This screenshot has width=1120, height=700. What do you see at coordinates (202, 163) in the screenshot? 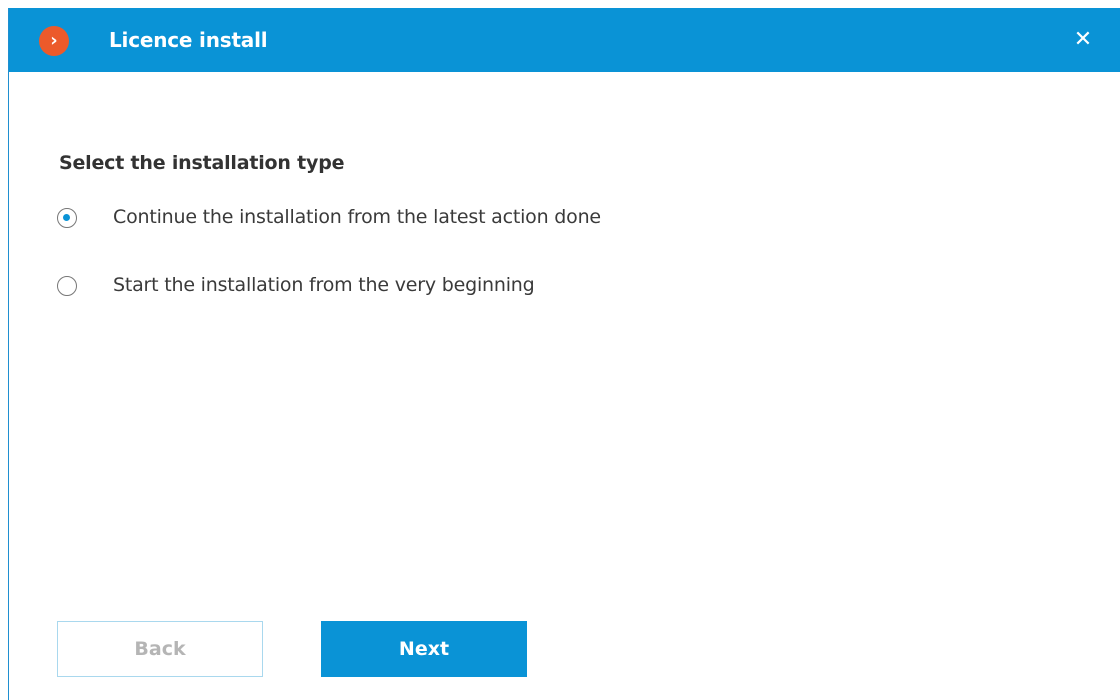
I see `section-title: Select the installation type` at bounding box center [202, 163].